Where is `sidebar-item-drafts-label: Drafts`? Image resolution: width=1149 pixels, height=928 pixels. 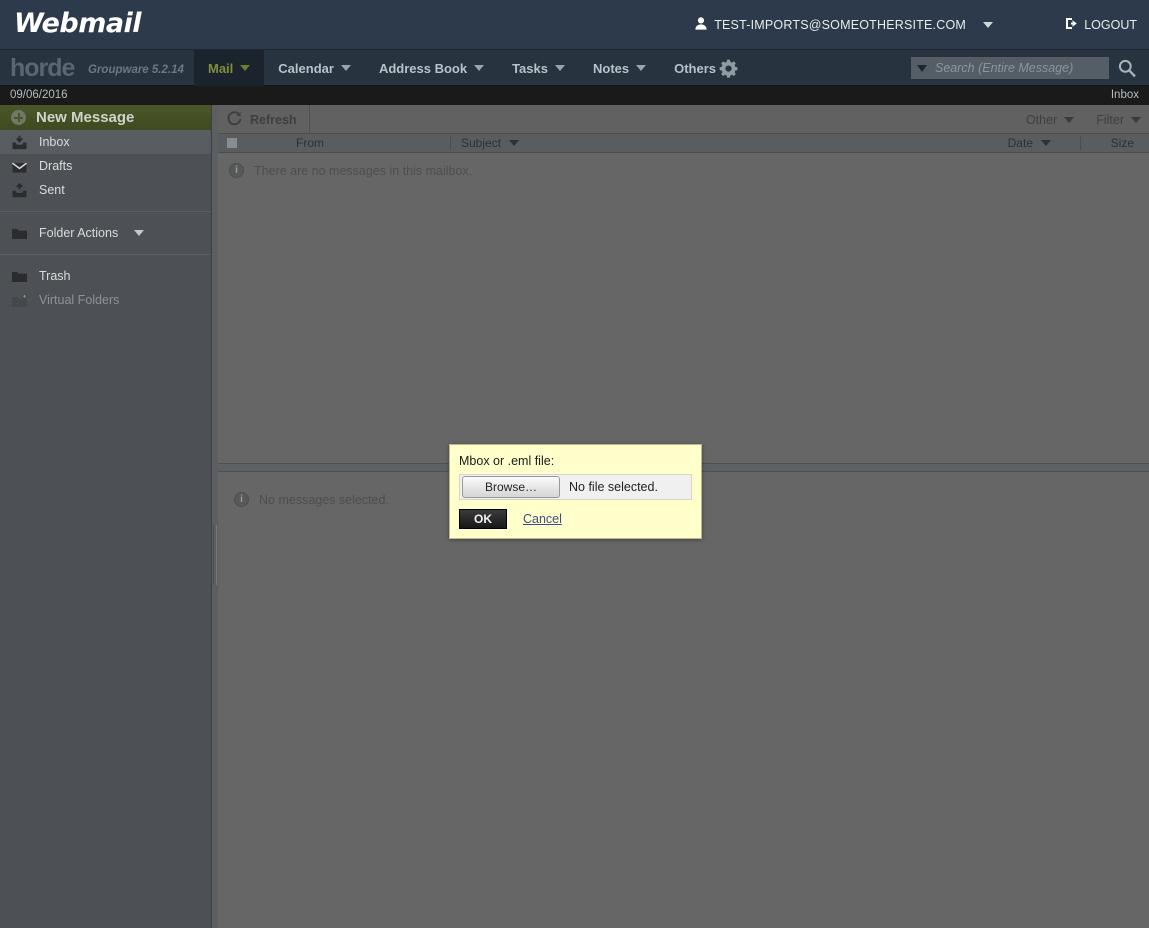
sidebar-item-drafts-label: Drafts is located at coordinates (56, 166).